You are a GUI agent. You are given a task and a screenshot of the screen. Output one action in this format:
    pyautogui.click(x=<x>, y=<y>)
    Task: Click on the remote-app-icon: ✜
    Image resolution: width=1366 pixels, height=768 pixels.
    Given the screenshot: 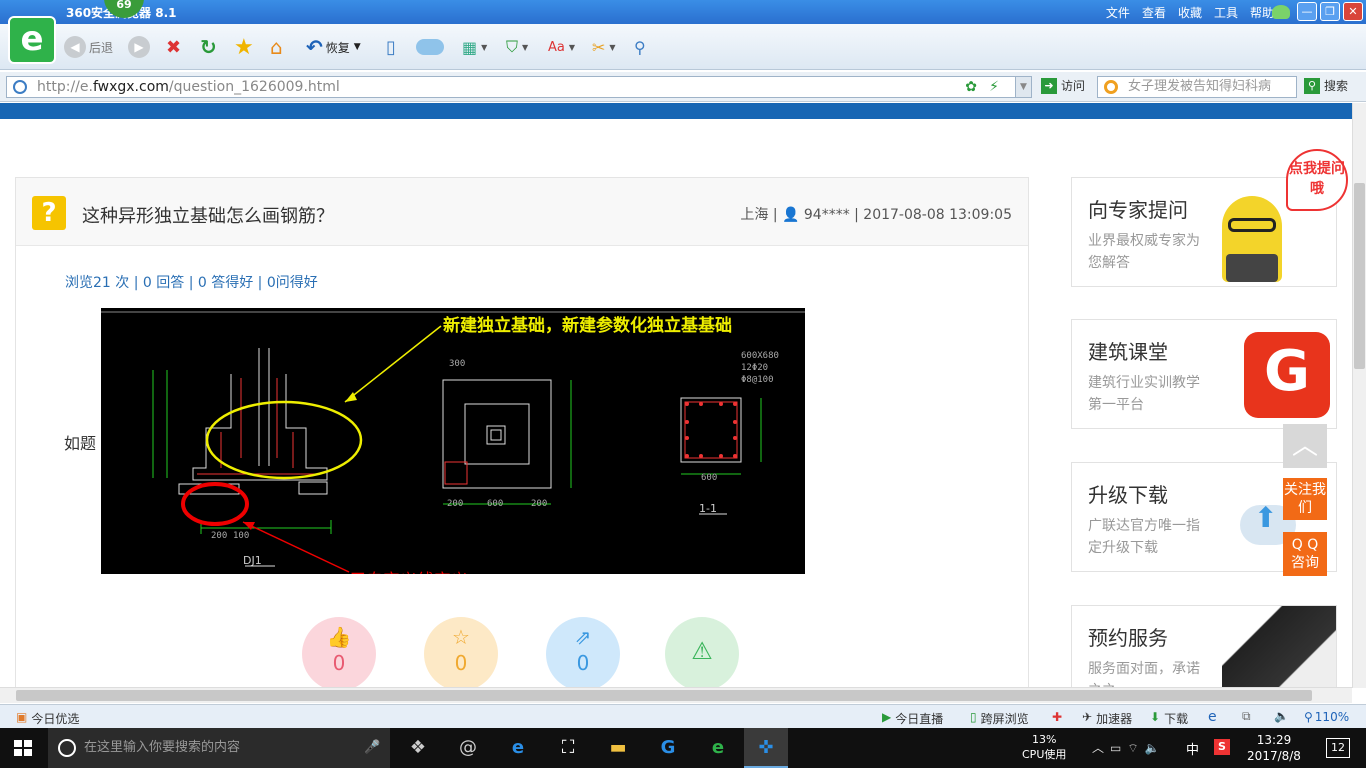 What is the action you would take?
    pyautogui.click(x=766, y=748)
    